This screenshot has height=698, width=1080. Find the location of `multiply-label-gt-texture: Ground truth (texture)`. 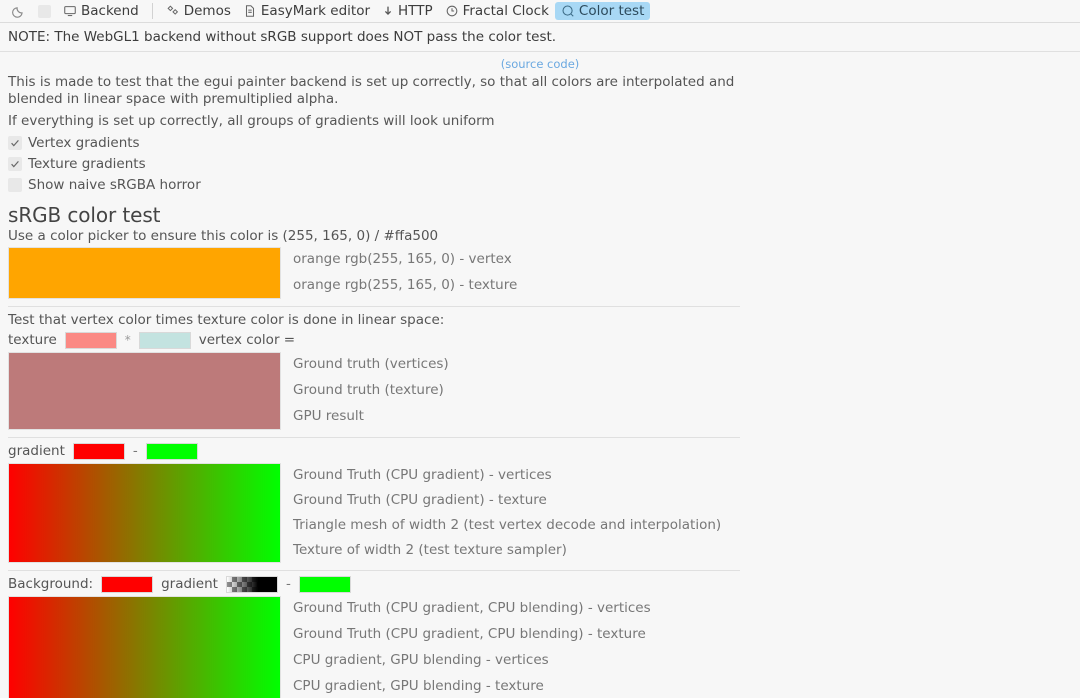

multiply-label-gt-texture: Ground truth (texture) is located at coordinates (368, 390).